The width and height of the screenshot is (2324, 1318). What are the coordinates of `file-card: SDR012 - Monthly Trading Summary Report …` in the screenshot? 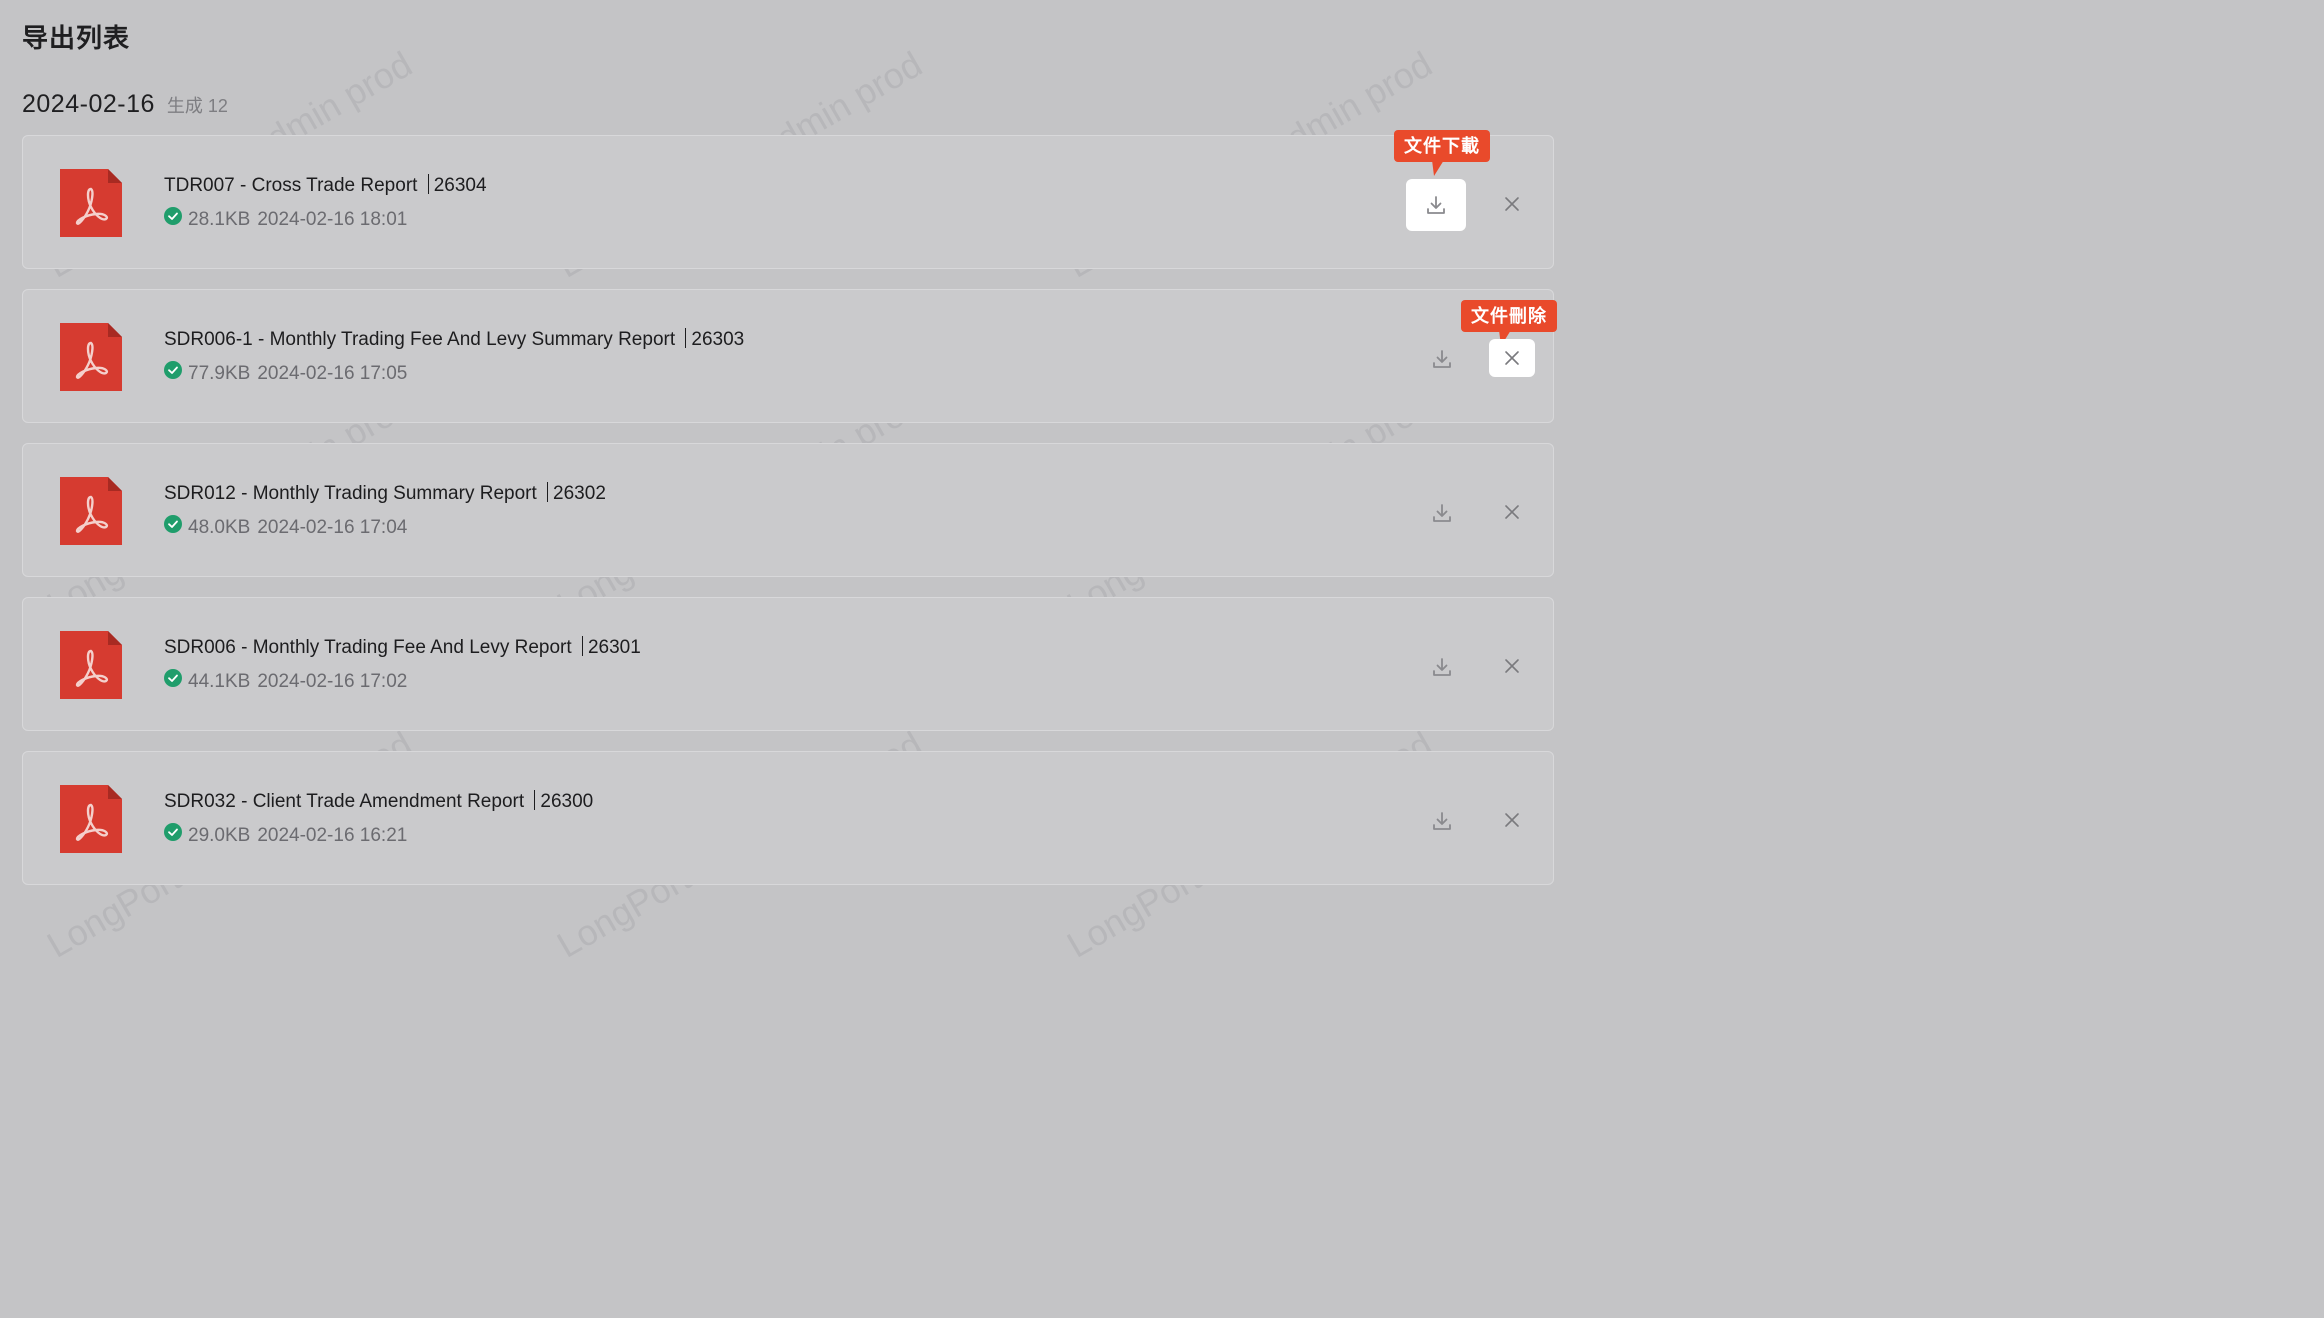 It's located at (788, 510).